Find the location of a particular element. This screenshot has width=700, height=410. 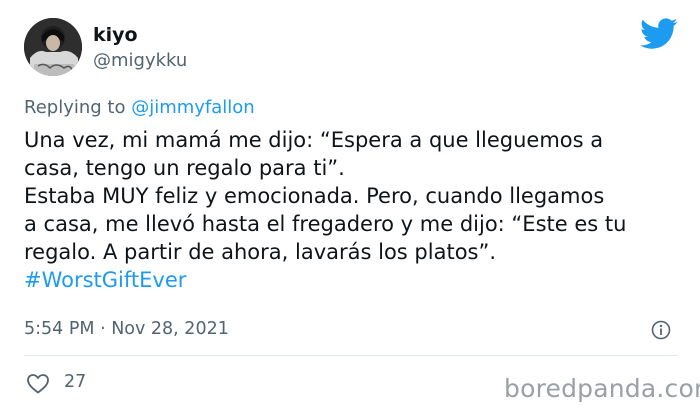

info-icon is located at coordinates (661, 330).